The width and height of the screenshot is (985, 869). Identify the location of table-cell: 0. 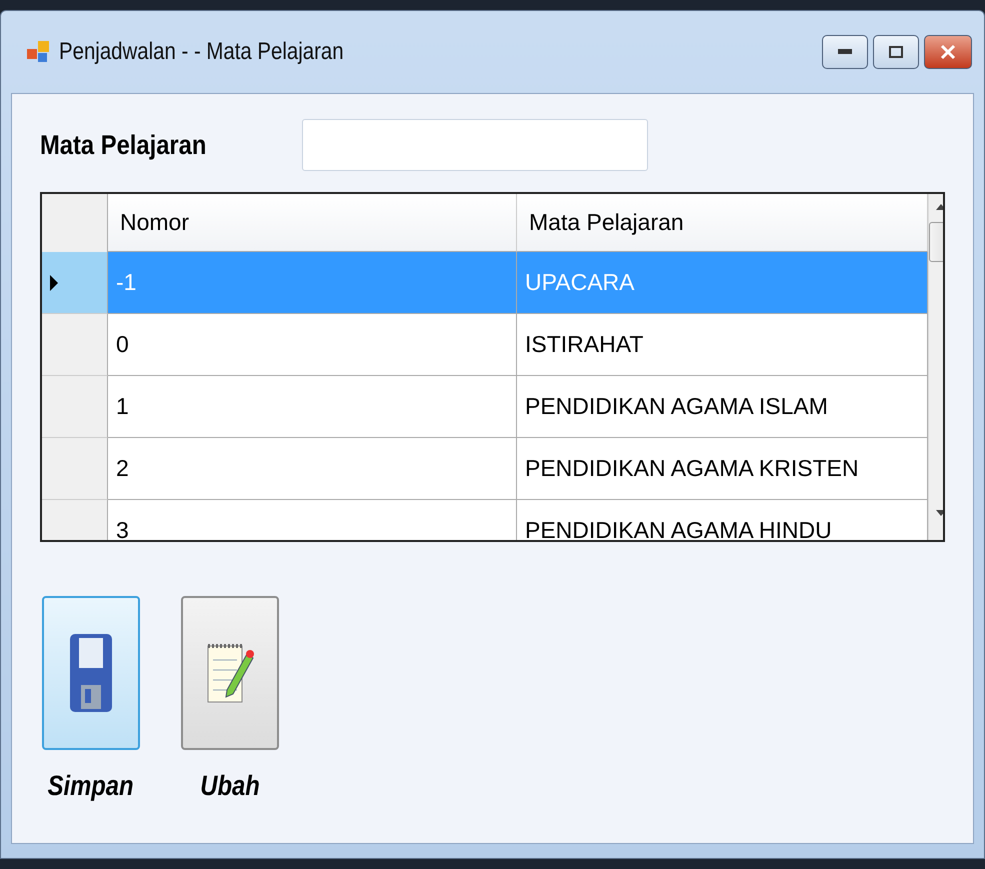
(312, 345).